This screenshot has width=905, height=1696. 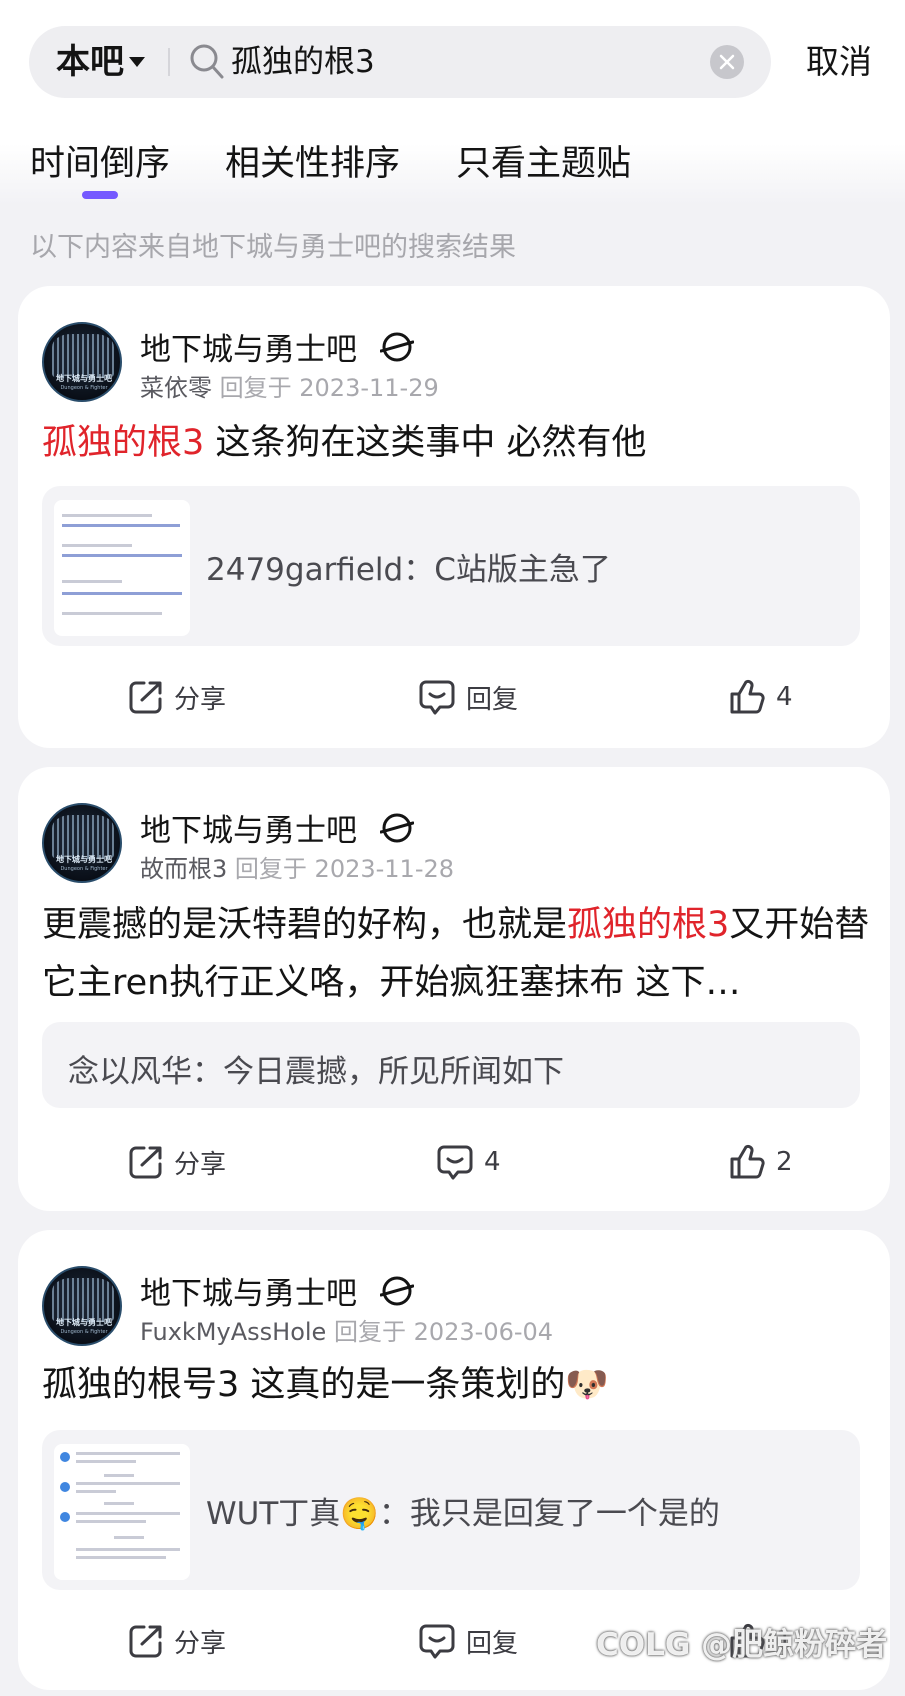 I want to click on quote-text: WUT丁真🤤：我只是回复了一个是的, so click(x=463, y=1514).